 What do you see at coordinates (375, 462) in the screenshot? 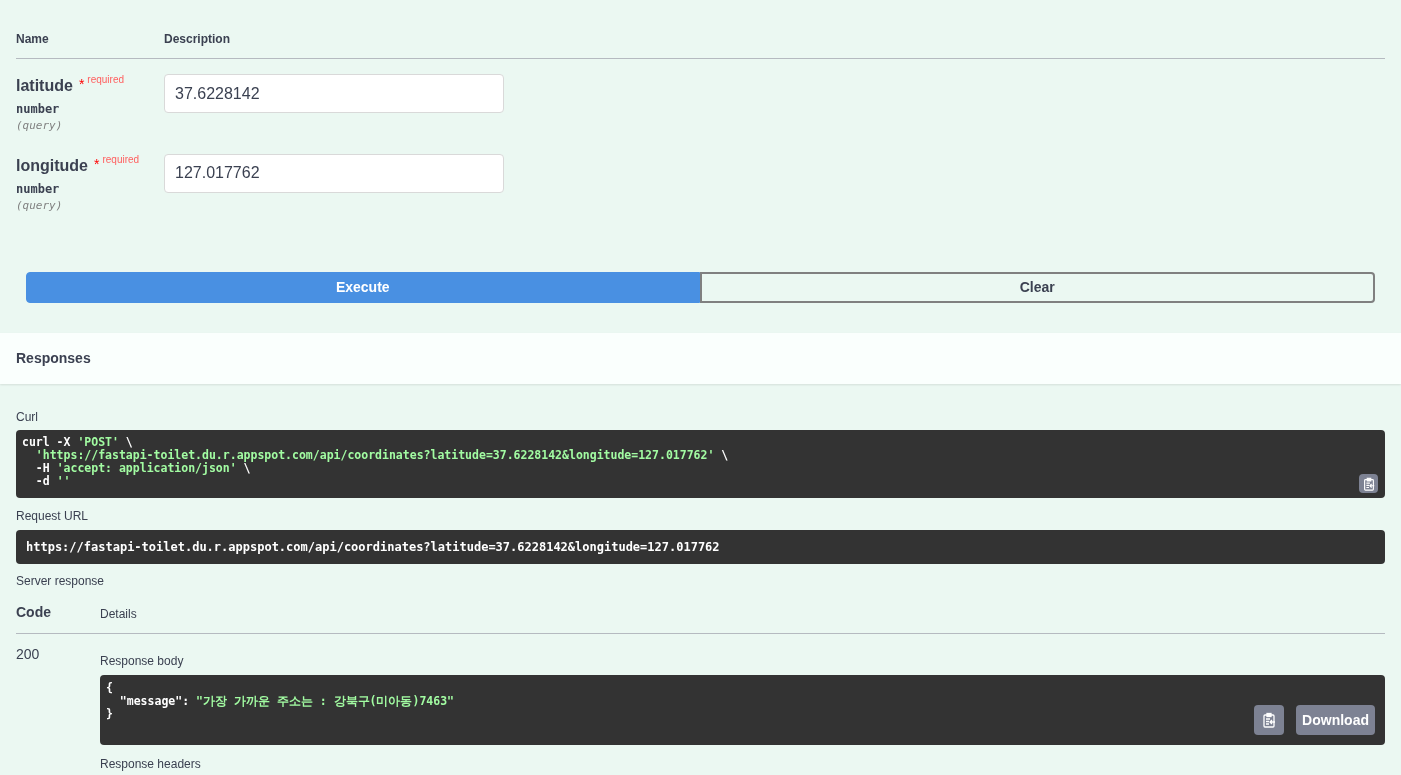
I see `curl-command: curl -X 'POST' \ 'https://fastapi-toilet.du.r.appspot.com/api/coordinates?latitude=37.6228142&longitude=127.017762' \ -H 'accept: application/json' \ -d ''` at bounding box center [375, 462].